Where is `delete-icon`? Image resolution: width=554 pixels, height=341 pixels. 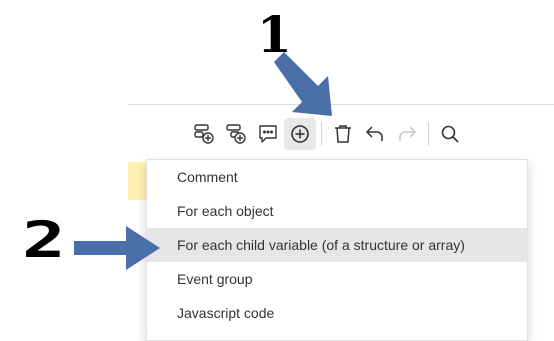
delete-icon is located at coordinates (343, 134).